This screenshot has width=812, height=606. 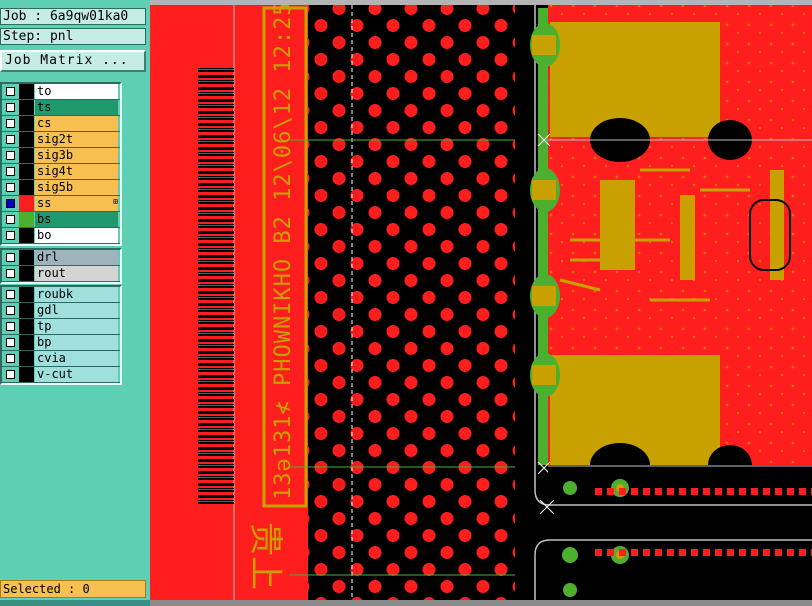 I want to click on date-stamp-text: 13ə131≮ PHOWNIKHO B2 12\06\12 12:25, so click(x=283, y=250).